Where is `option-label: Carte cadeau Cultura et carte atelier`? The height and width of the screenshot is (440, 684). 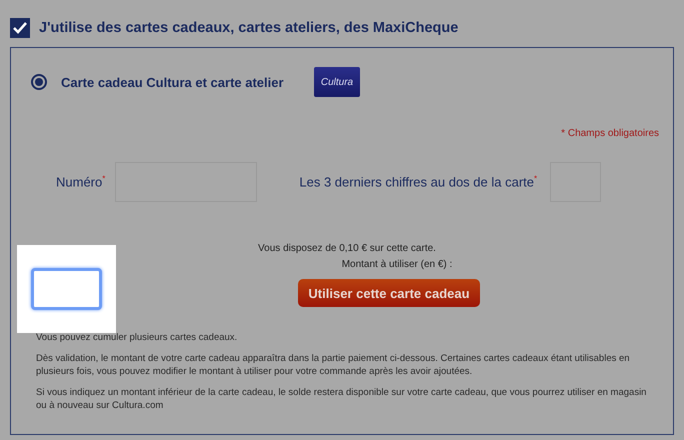 option-label: Carte cadeau Cultura et carte atelier is located at coordinates (173, 82).